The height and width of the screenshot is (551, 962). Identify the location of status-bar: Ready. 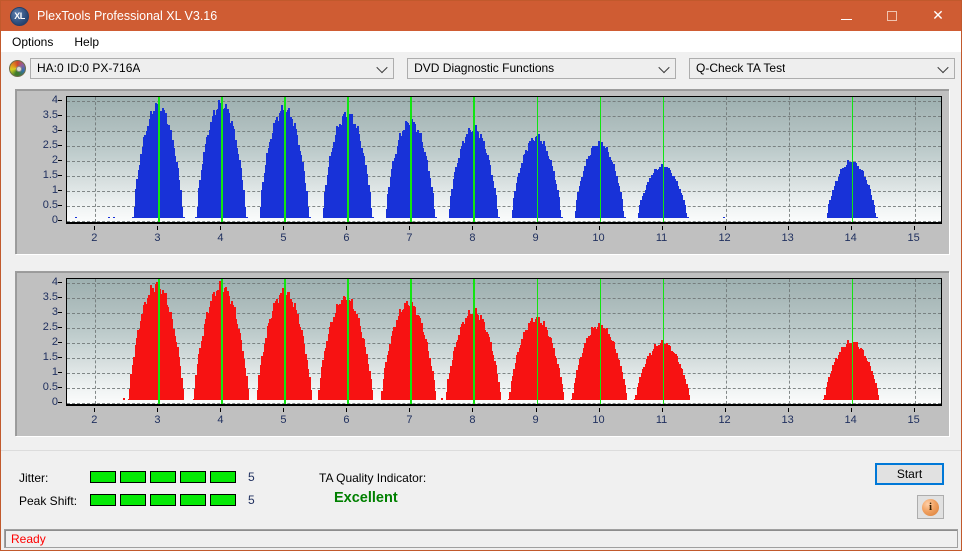
(481, 538).